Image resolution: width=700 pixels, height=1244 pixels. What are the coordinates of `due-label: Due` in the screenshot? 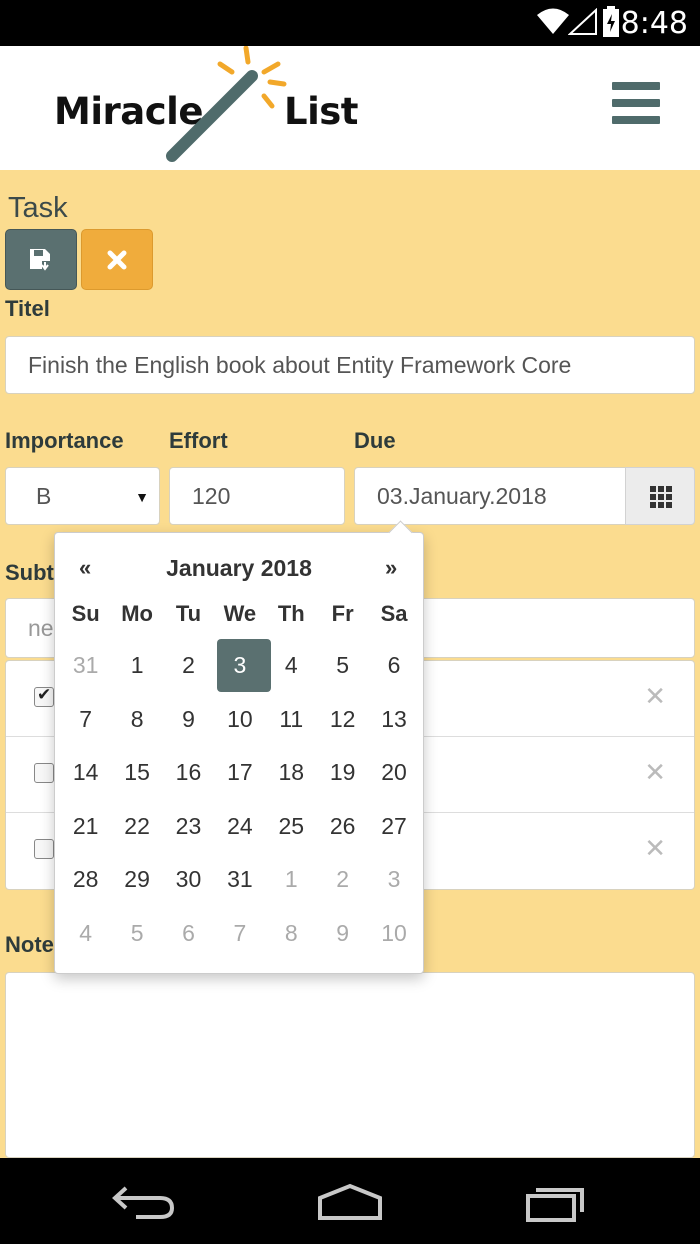 It's located at (375, 440).